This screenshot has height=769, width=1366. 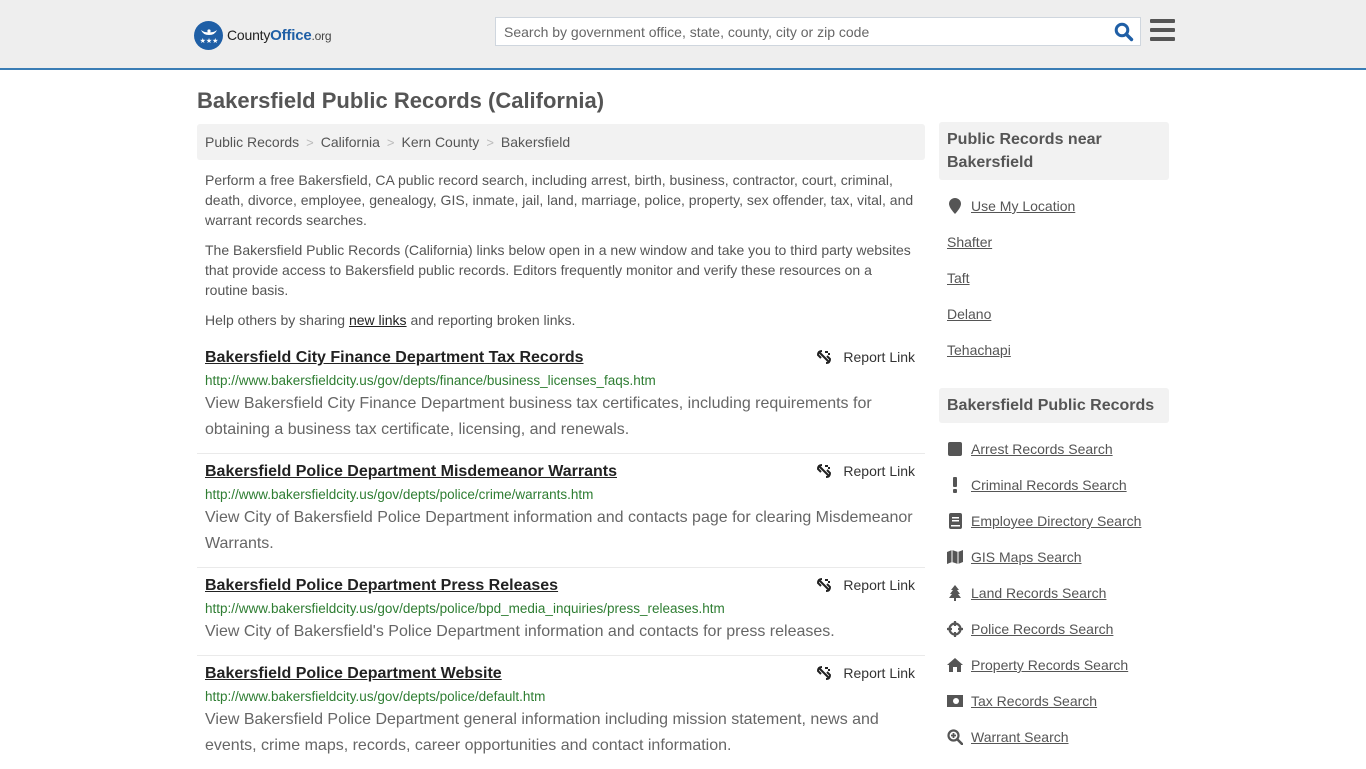 I want to click on map-icon, so click(x=955, y=557).